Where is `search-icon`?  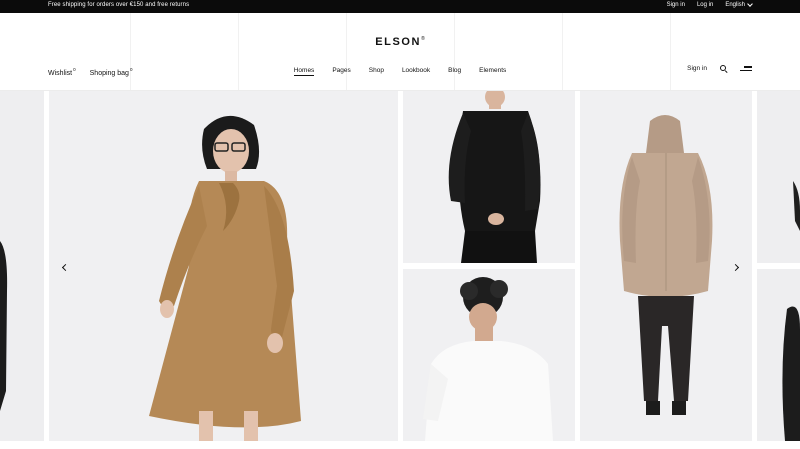 search-icon is located at coordinates (723, 68).